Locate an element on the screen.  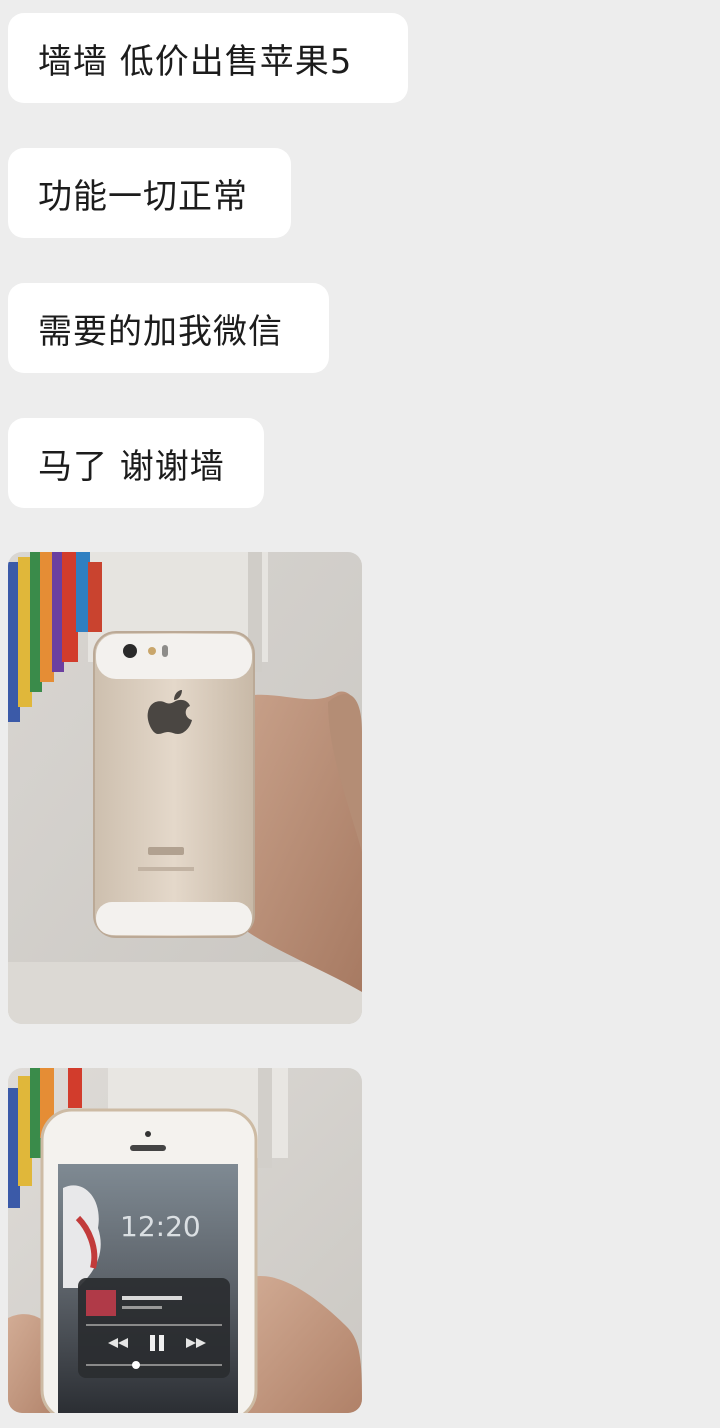
message-text: 功能一切正常 is located at coordinates (143, 196).